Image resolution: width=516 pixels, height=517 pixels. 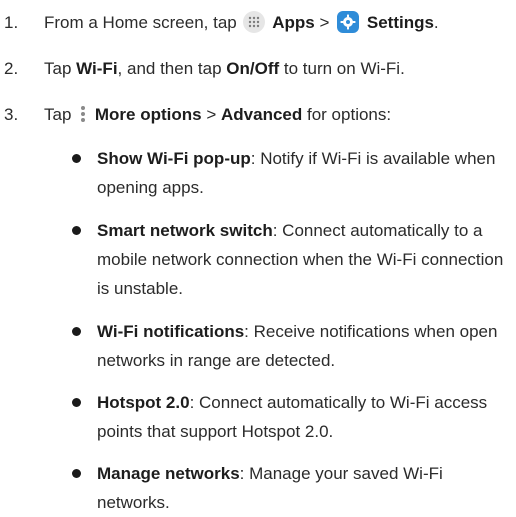 I want to click on apps-label: Apps, so click(x=293, y=22).